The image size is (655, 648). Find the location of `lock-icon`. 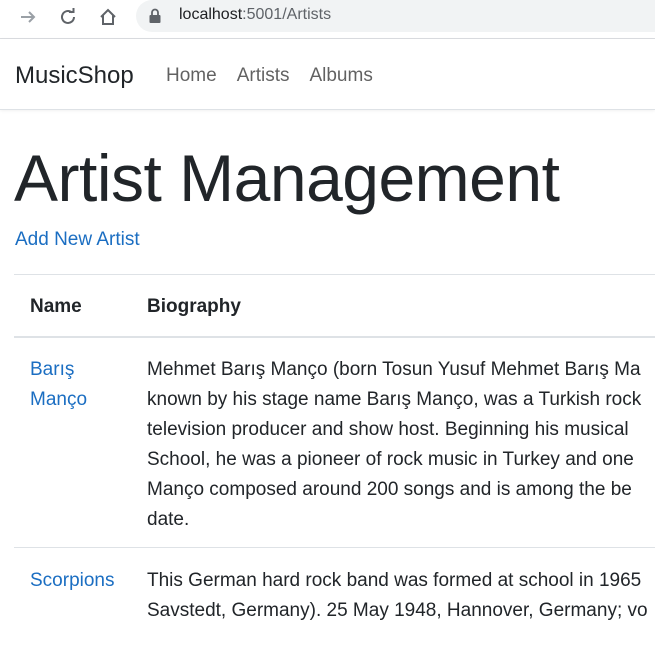

lock-icon is located at coordinates (155, 15).